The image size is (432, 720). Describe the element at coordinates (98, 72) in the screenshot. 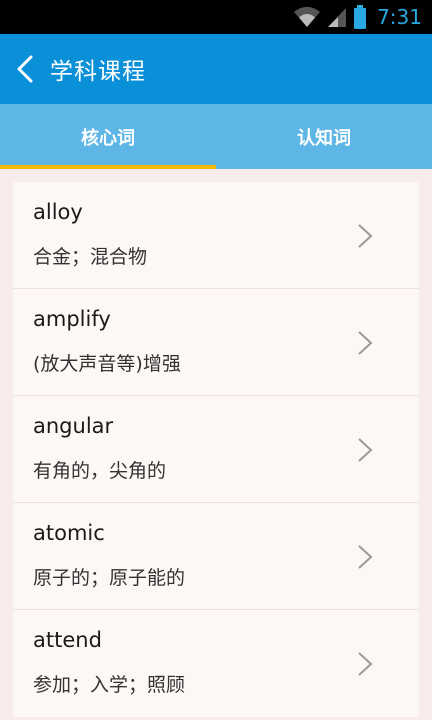

I see `page-title: 学科课程` at that location.